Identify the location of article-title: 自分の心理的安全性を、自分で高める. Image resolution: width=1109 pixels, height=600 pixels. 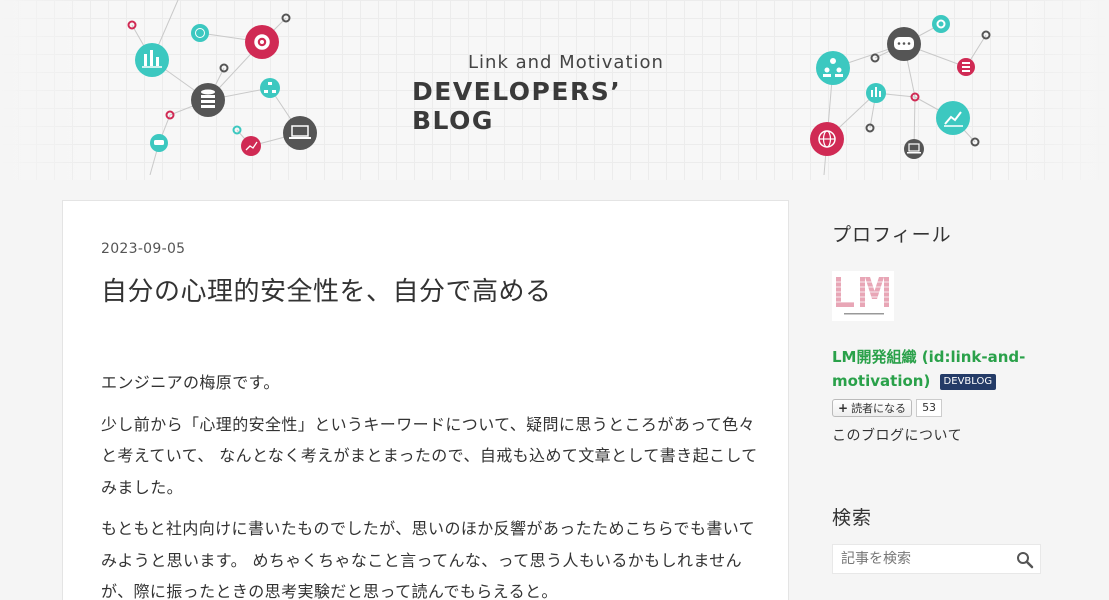
(326, 289).